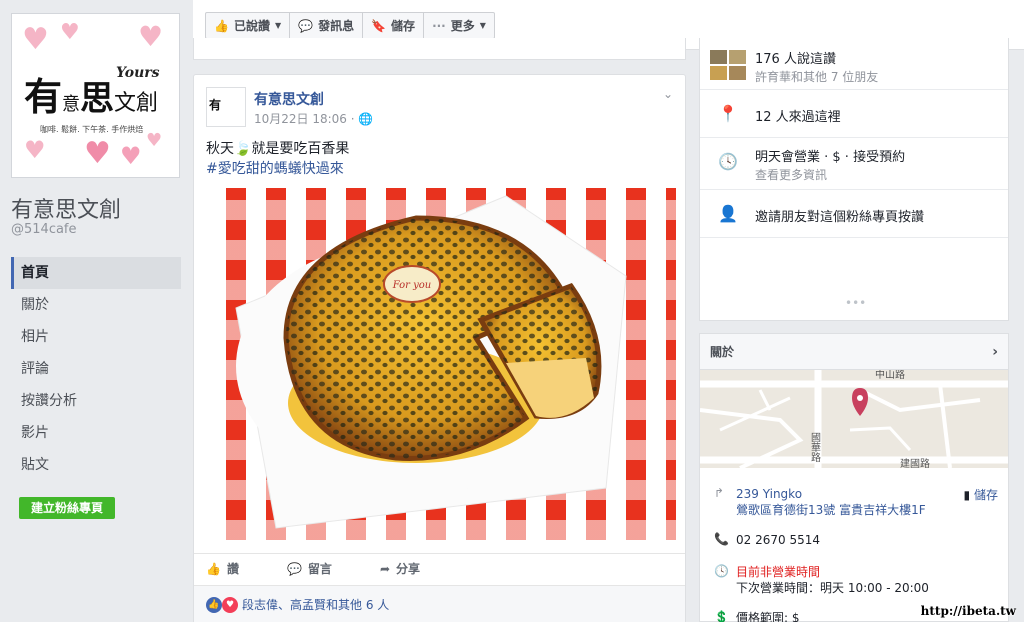 The height and width of the screenshot is (622, 1024). I want to click on nav-item-reviews: 評論, so click(96, 369).